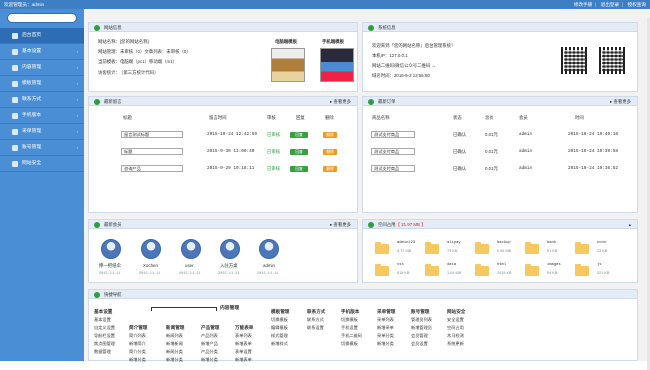 Image resolution: width=650 pixels, height=370 pixels. What do you see at coordinates (280, 344) in the screenshot?
I see `nav-link: 新增样式` at bounding box center [280, 344].